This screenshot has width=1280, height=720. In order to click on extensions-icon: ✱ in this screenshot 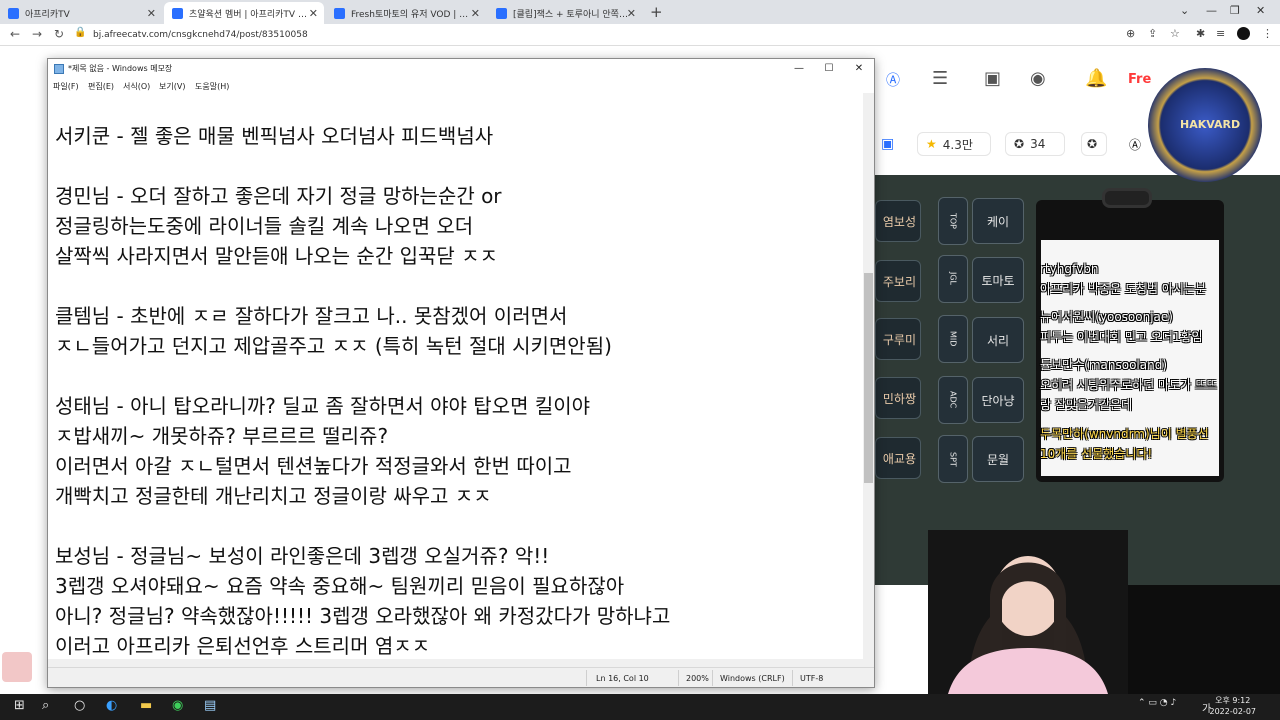, I will do `click(1200, 33)`.